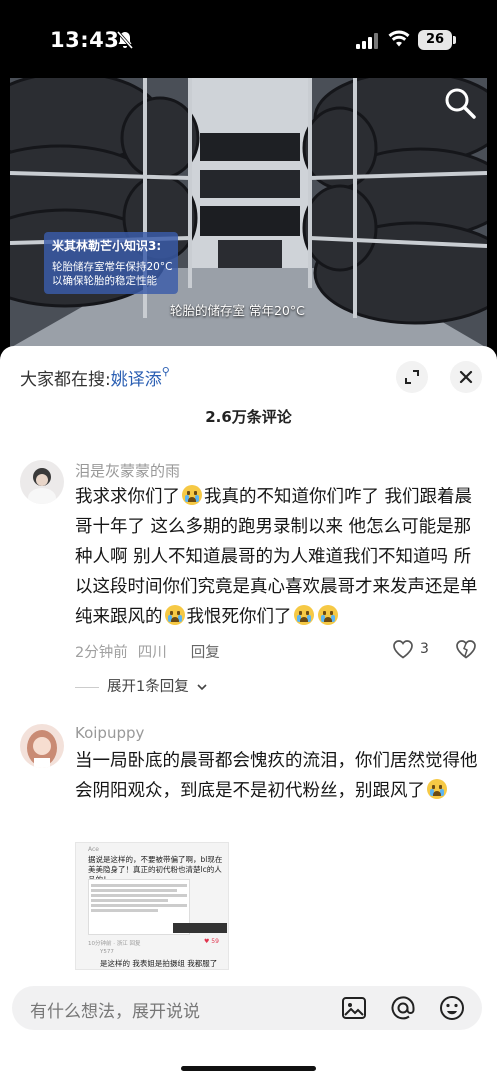 The height and width of the screenshot is (1080, 497). I want to click on comment-time: 2分钟前, so click(101, 653).